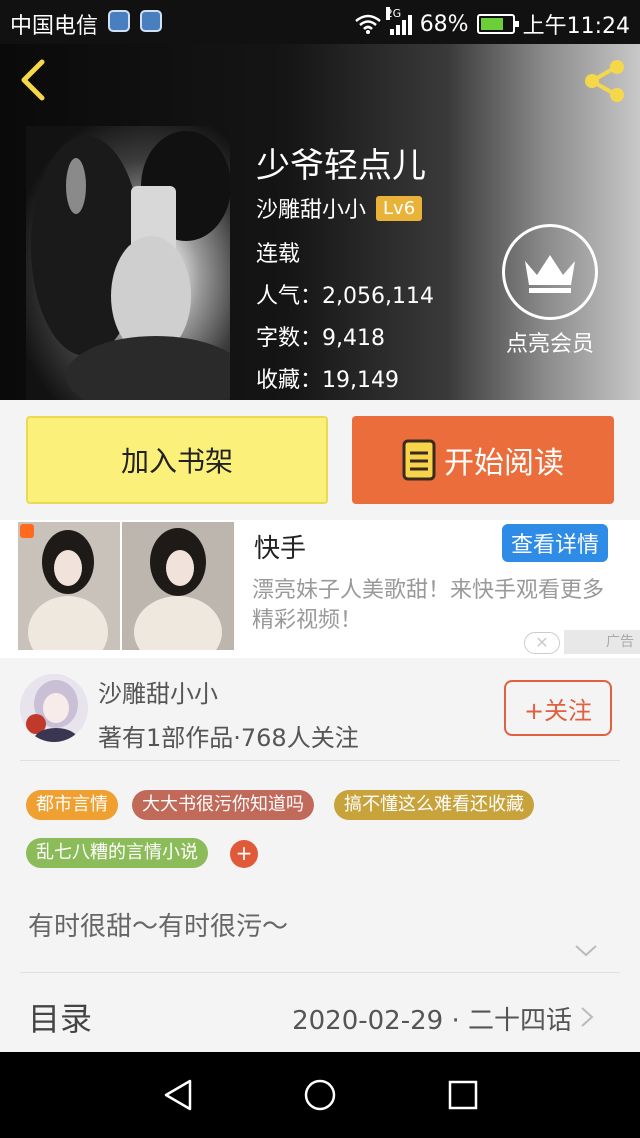 This screenshot has width=640, height=1138. What do you see at coordinates (576, 26) in the screenshot?
I see `clock: 上午11:24` at bounding box center [576, 26].